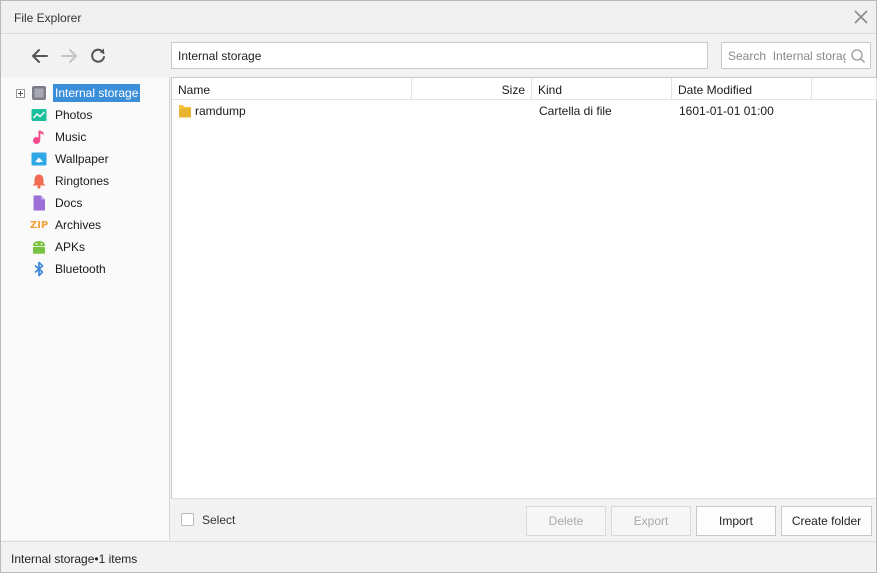 This screenshot has width=877, height=573. What do you see at coordinates (39, 181) in the screenshot?
I see `ringtones-icon` at bounding box center [39, 181].